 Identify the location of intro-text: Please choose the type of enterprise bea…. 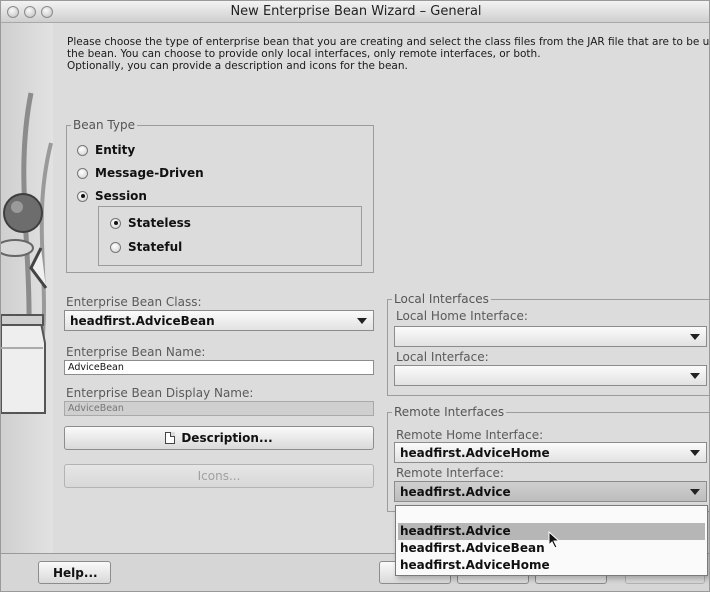
(388, 54).